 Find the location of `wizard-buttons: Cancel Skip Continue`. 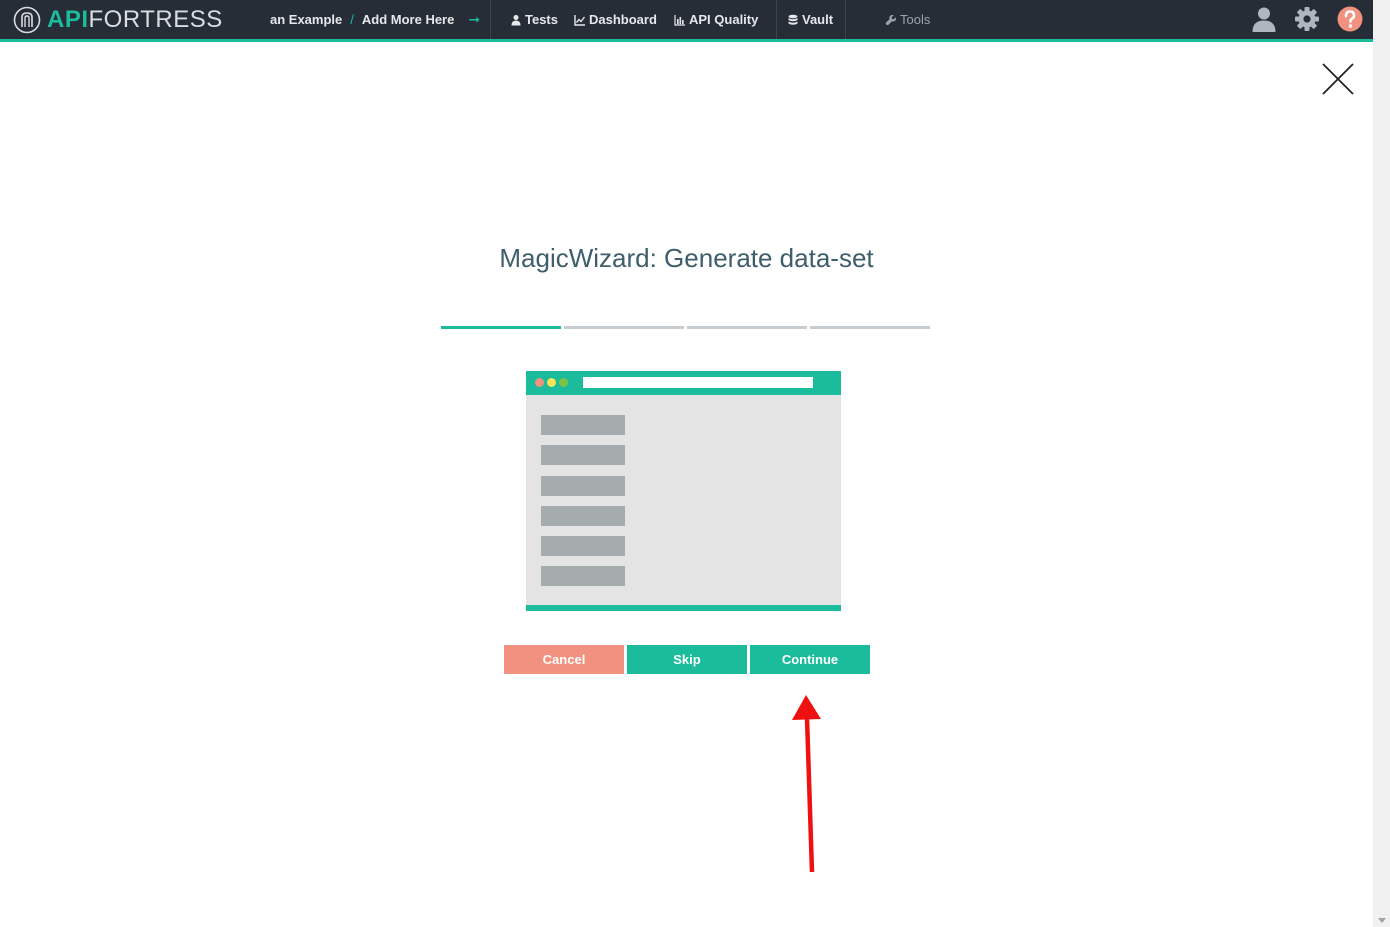

wizard-buttons: Cancel Skip Continue is located at coordinates (687, 659).